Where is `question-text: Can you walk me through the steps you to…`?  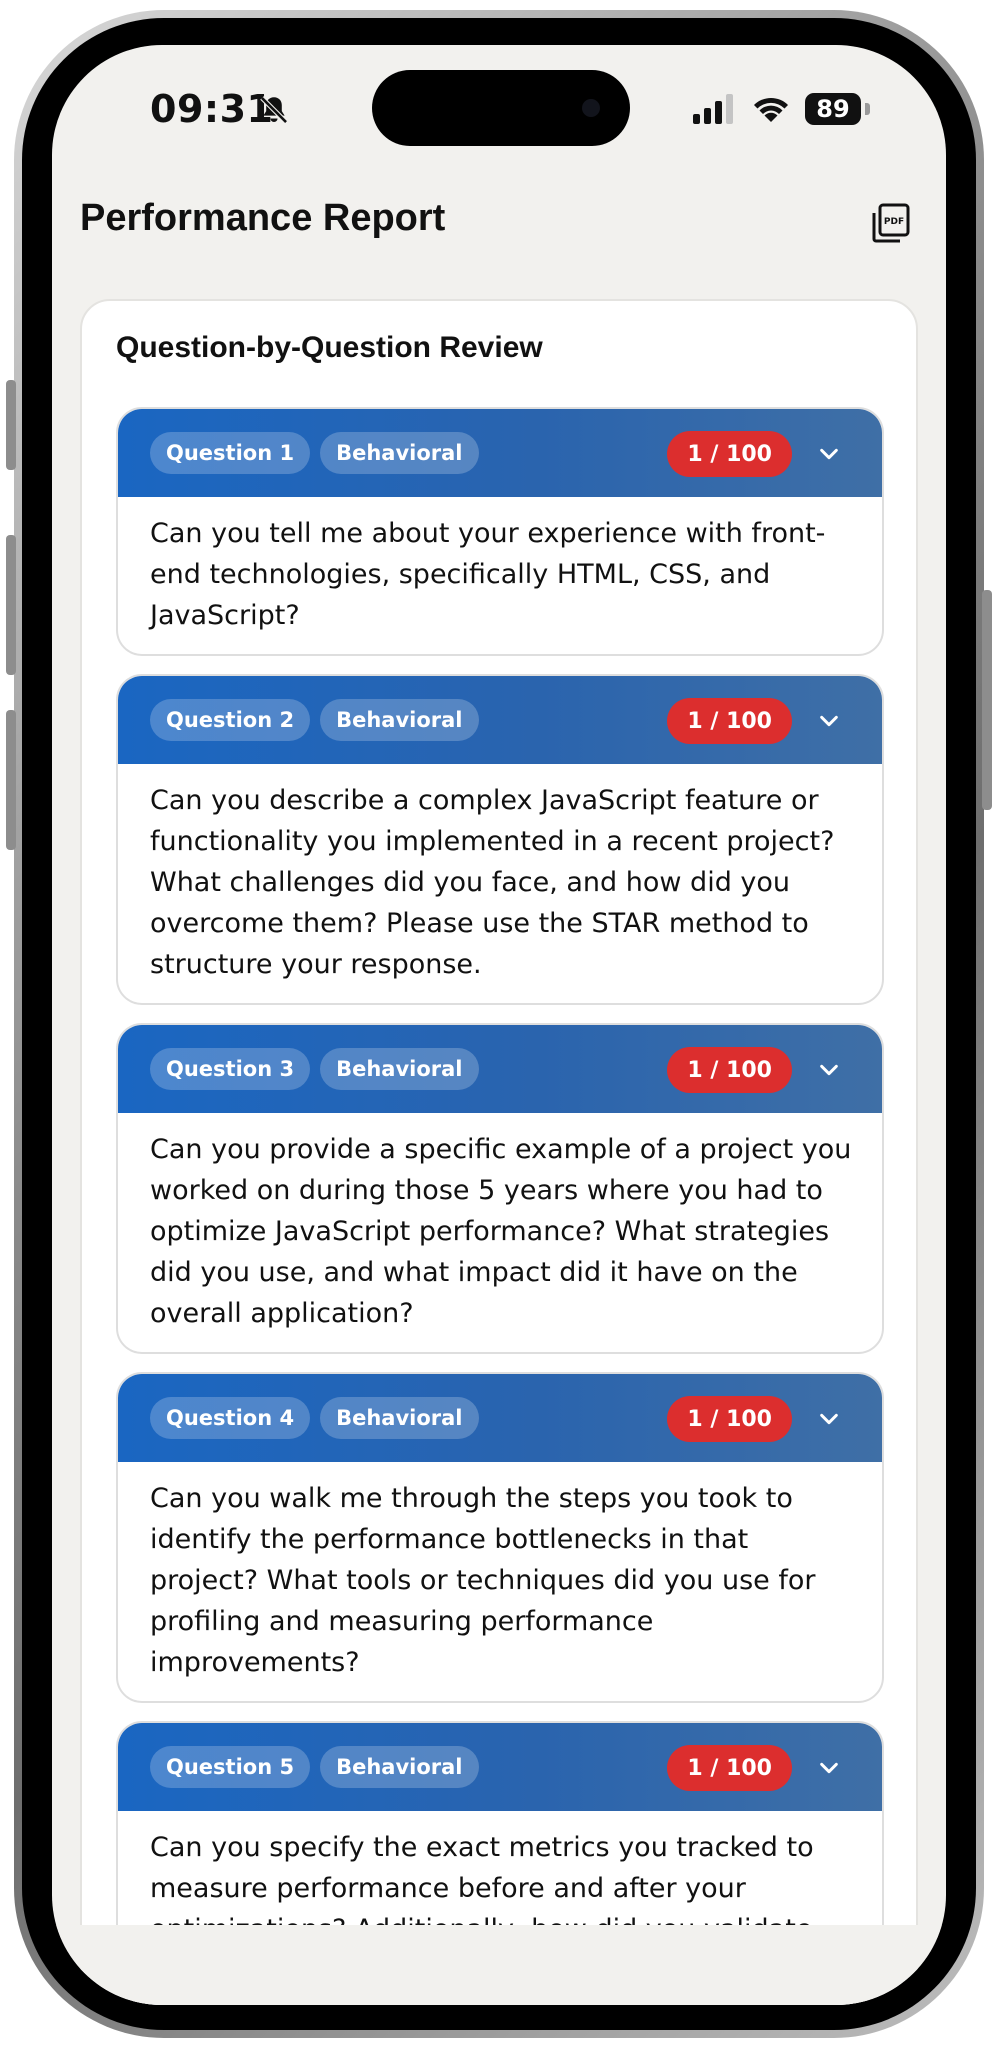
question-text: Can you walk me through the steps you to… is located at coordinates (483, 1580).